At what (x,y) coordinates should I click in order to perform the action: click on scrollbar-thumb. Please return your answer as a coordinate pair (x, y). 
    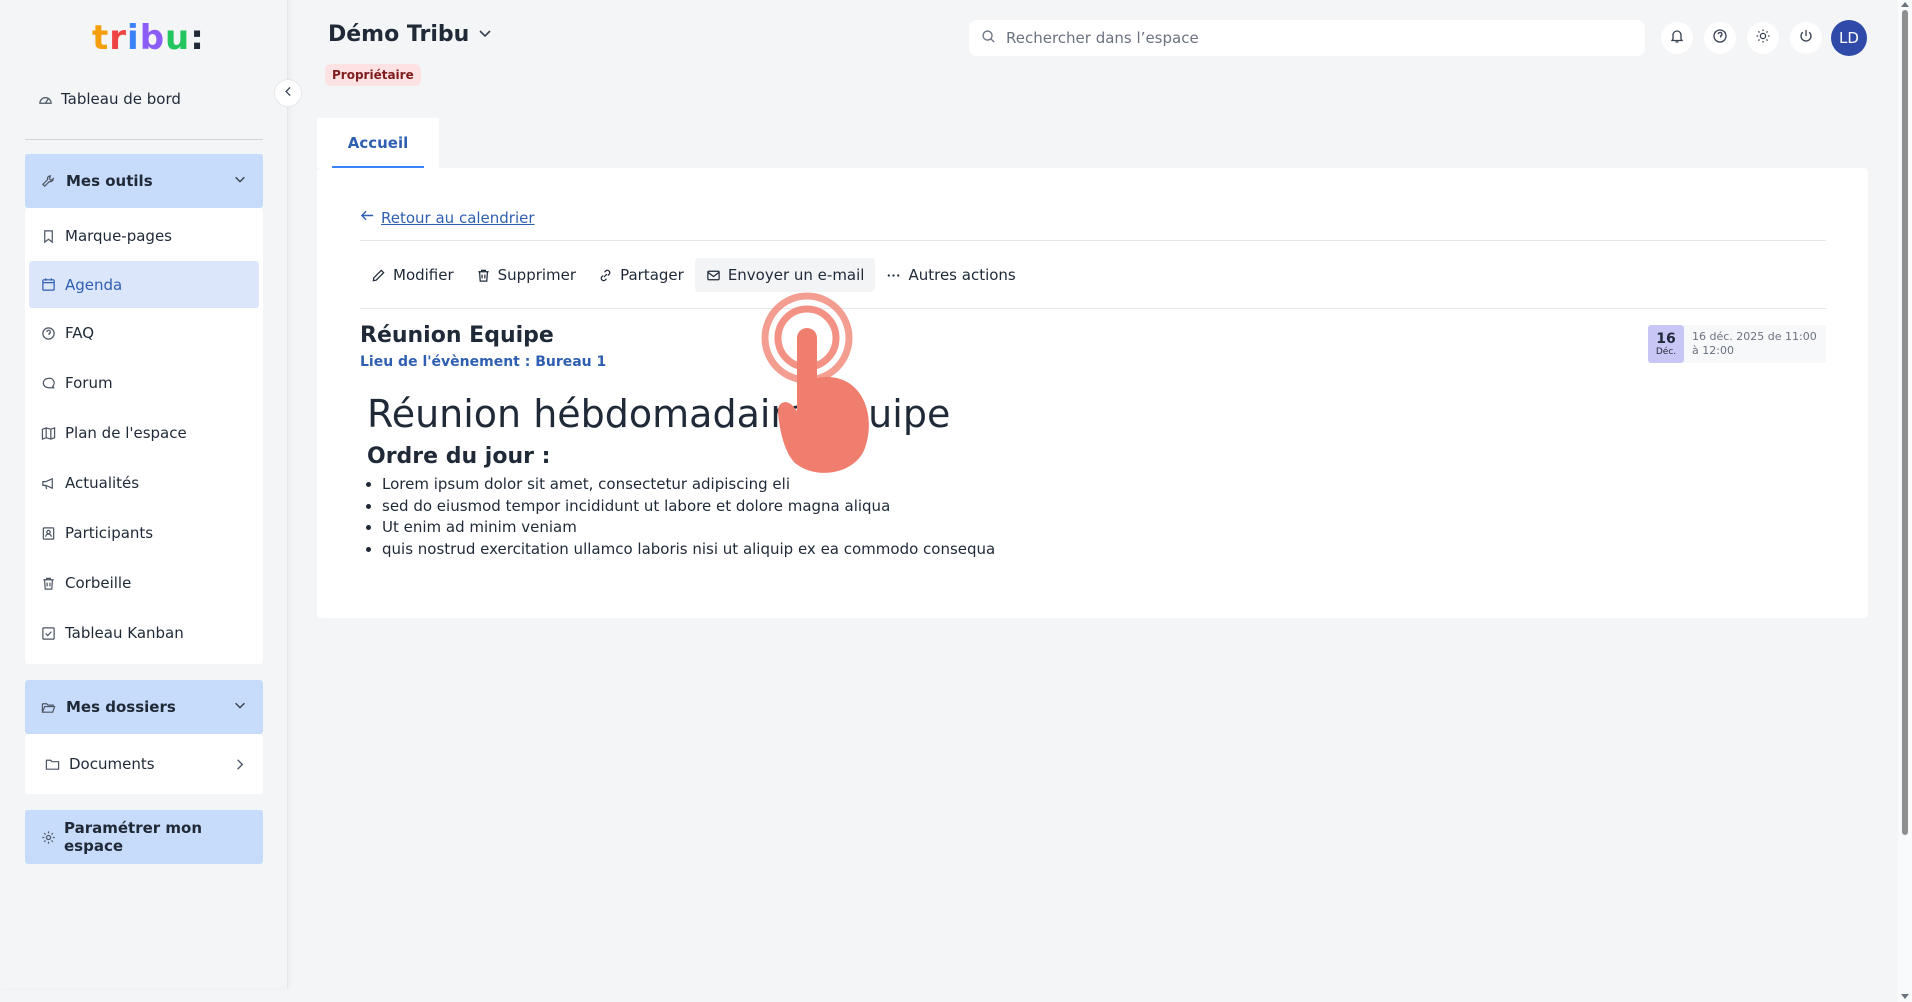
    Looking at the image, I should click on (1905, 422).